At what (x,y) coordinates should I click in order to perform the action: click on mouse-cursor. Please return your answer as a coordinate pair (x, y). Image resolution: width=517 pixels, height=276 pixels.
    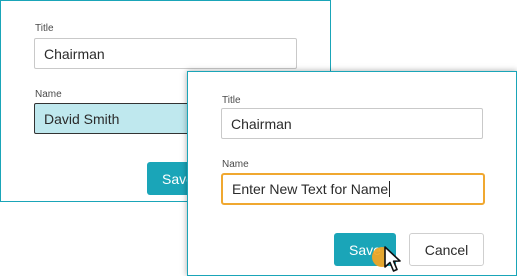
    Looking at the image, I should click on (390, 260).